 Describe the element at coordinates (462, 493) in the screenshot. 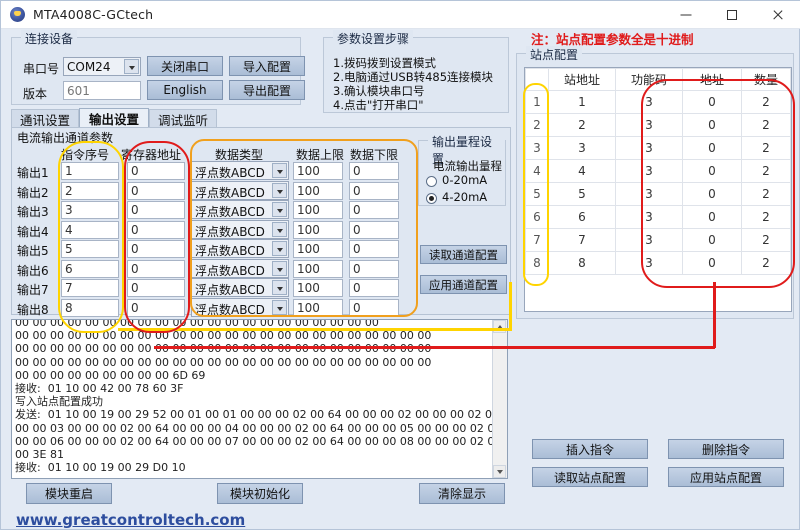

I see `clear-display-button: 清除显示` at that location.